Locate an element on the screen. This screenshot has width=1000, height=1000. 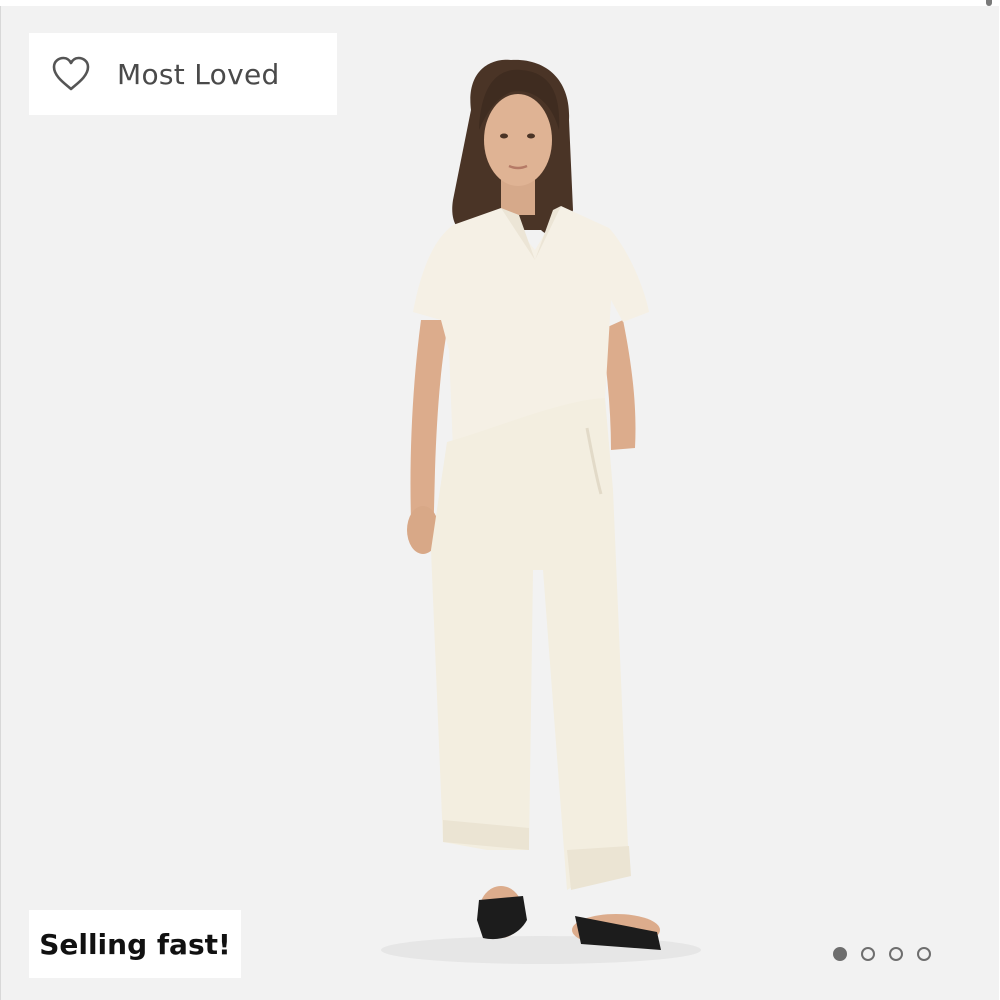
selling-fast-label: Selling fast! is located at coordinates (135, 944).